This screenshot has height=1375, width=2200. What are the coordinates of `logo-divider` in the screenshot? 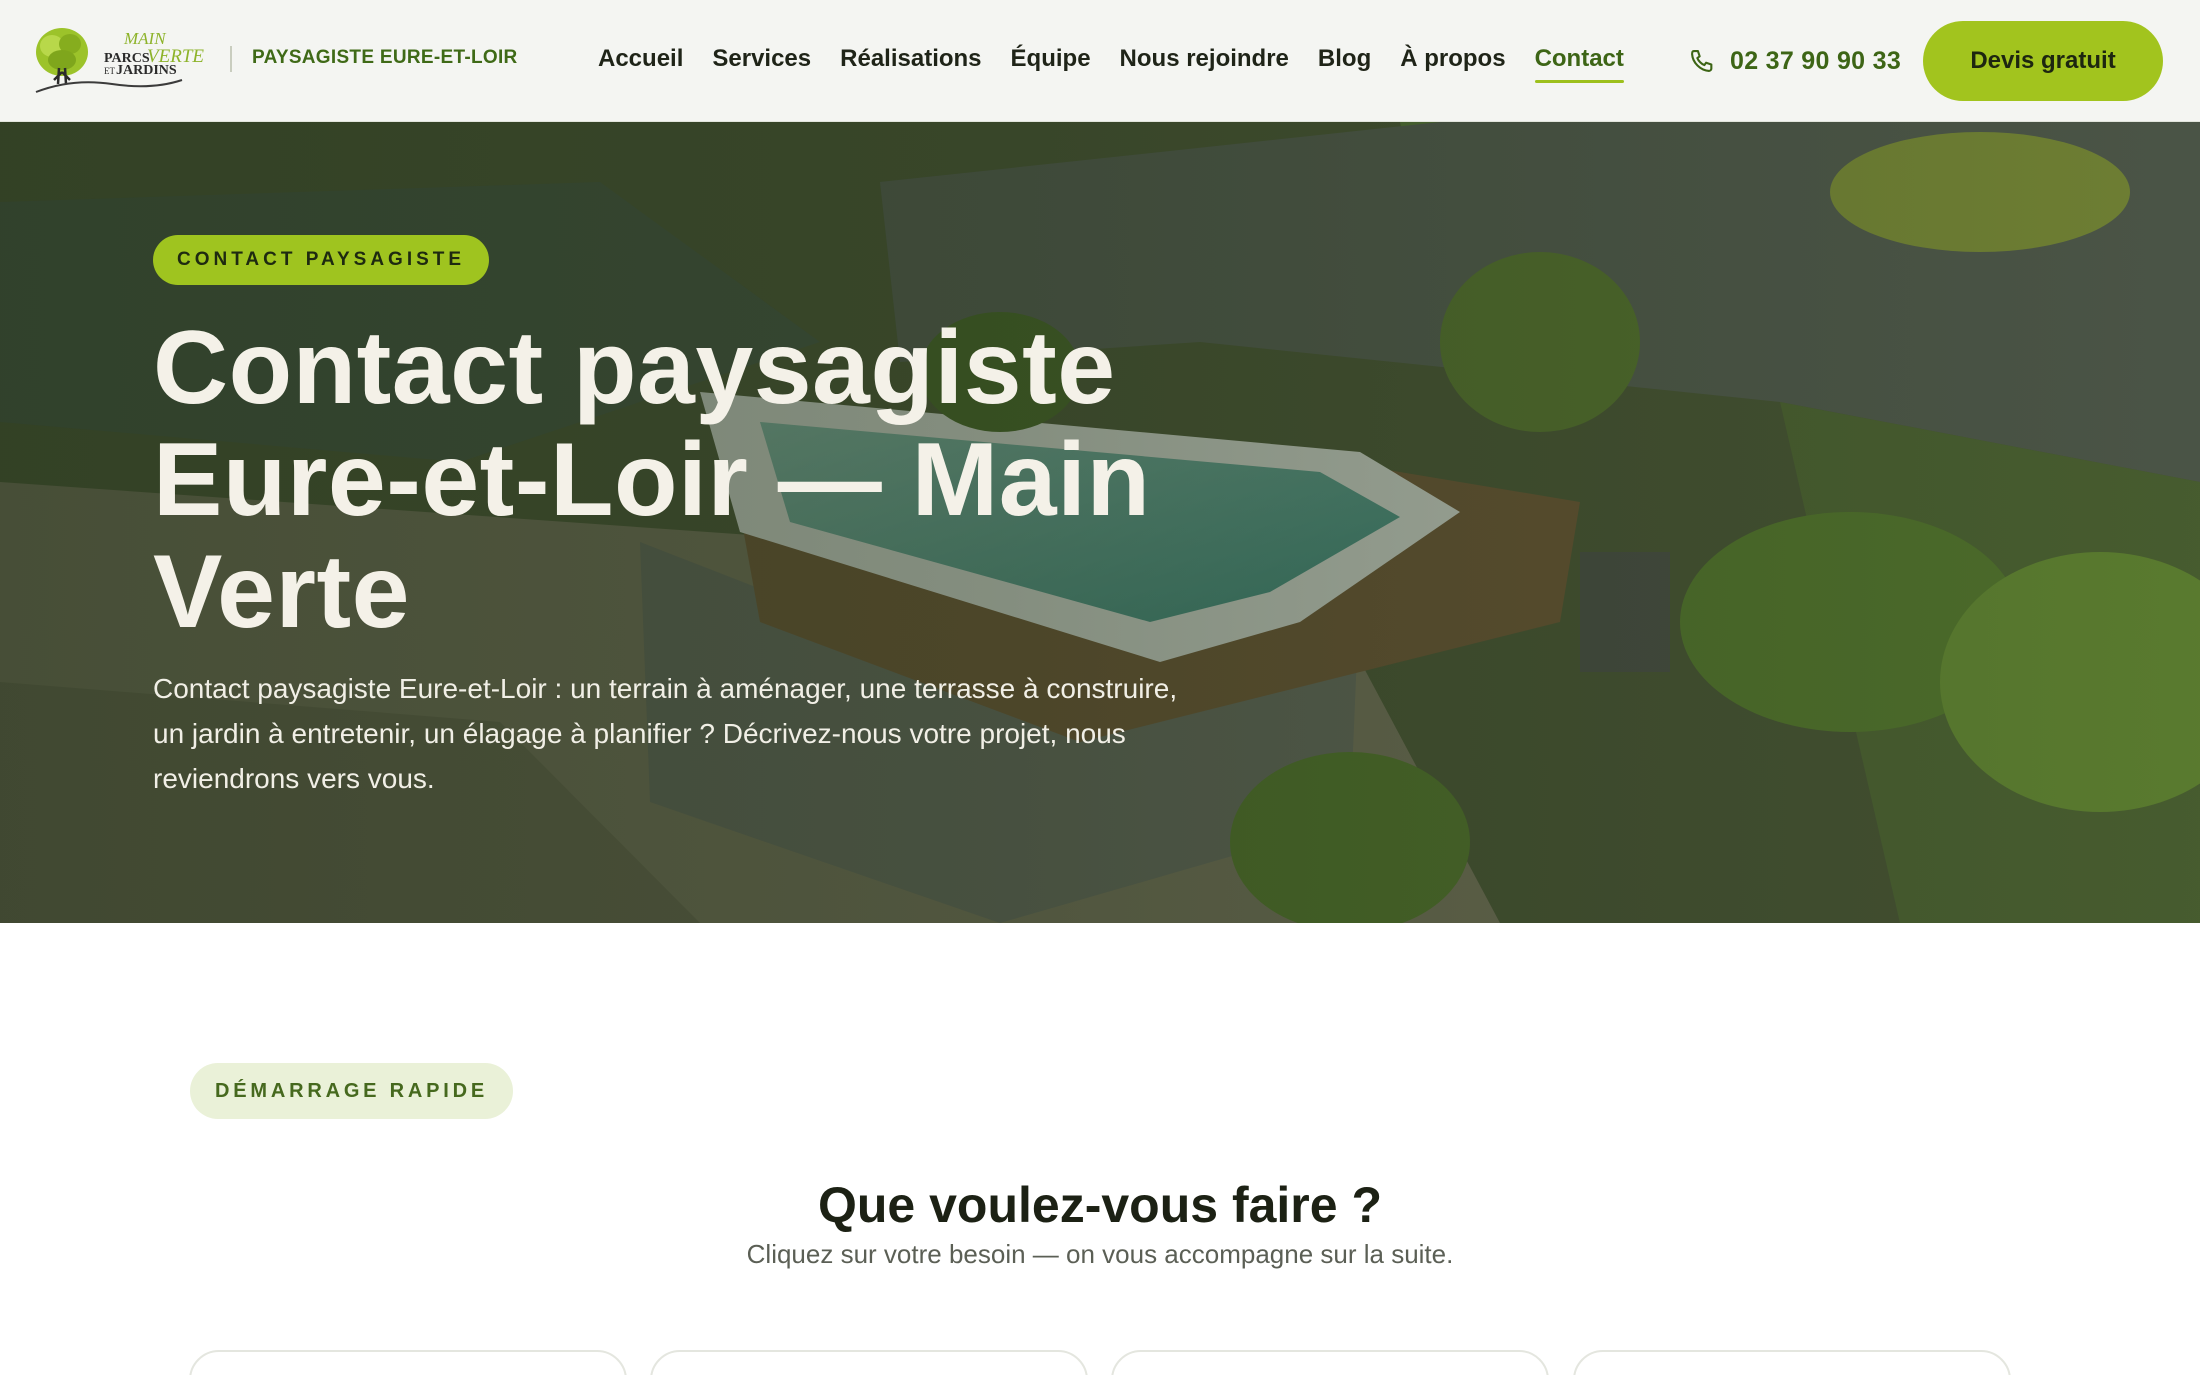 It's located at (231, 59).